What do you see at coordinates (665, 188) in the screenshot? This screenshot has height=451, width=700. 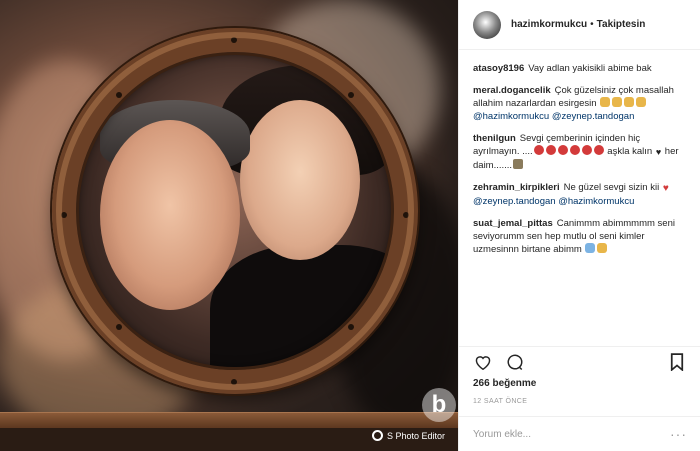 I see `rheart-emoji-icon: ♥` at bounding box center [665, 188].